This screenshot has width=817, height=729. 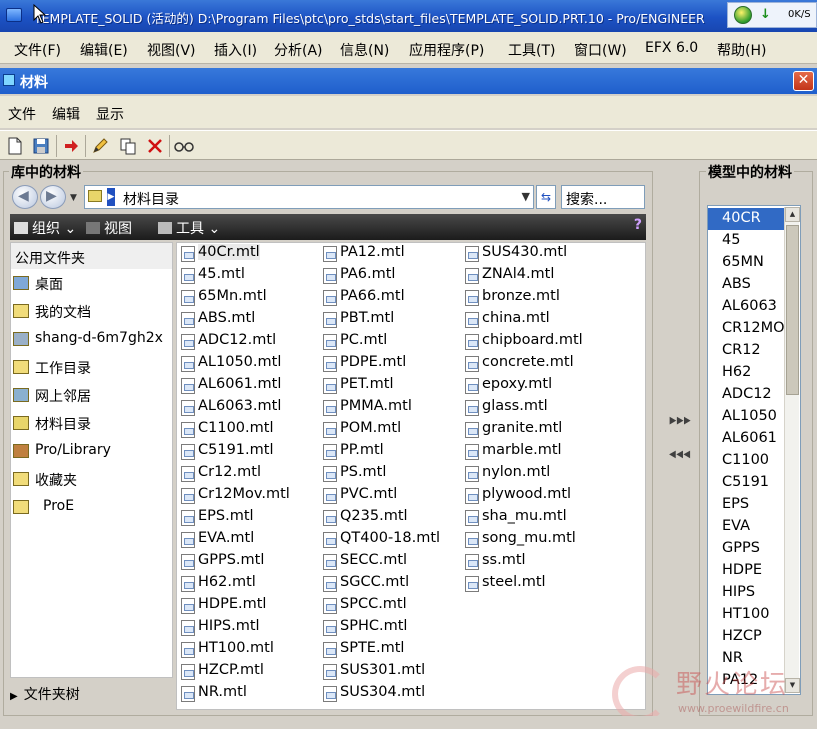 What do you see at coordinates (640, 694) in the screenshot?
I see `watermark-logo` at bounding box center [640, 694].